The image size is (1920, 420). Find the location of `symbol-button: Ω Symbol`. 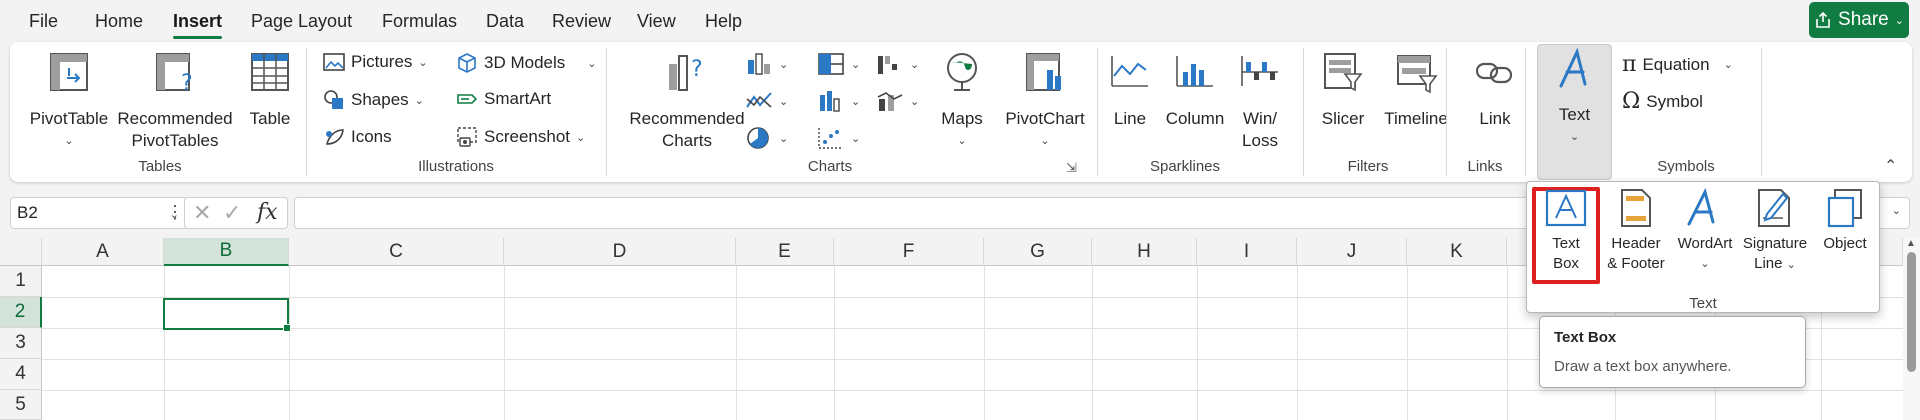

symbol-button: Ω Symbol is located at coordinates (1662, 101).